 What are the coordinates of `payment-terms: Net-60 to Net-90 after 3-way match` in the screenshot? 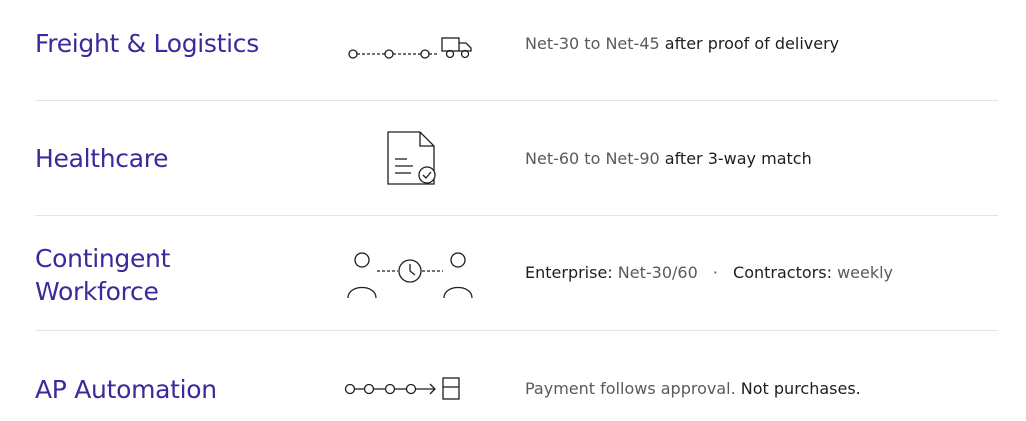 It's located at (668, 159).